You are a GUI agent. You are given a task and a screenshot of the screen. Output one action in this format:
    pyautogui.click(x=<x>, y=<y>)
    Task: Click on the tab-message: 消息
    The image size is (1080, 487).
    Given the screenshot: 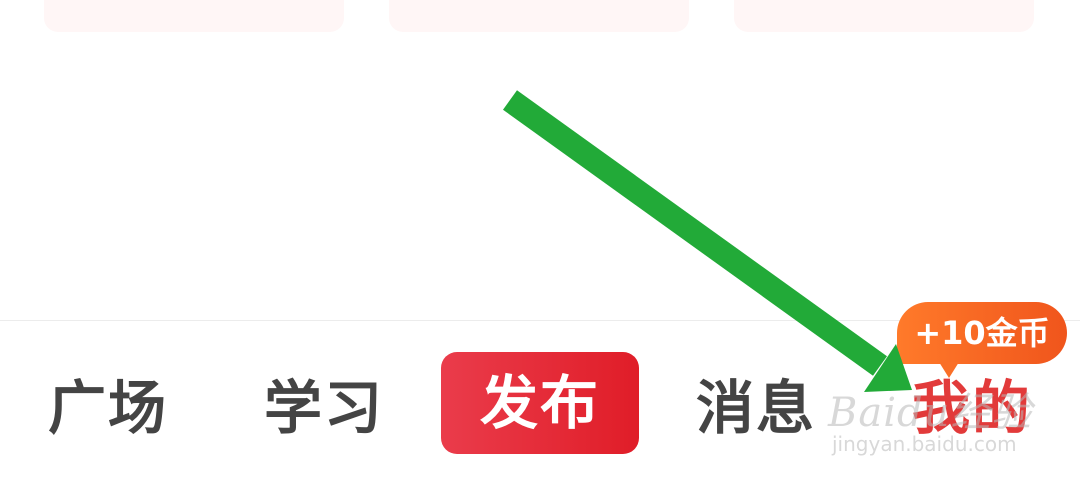 What is the action you would take?
    pyautogui.click(x=756, y=408)
    